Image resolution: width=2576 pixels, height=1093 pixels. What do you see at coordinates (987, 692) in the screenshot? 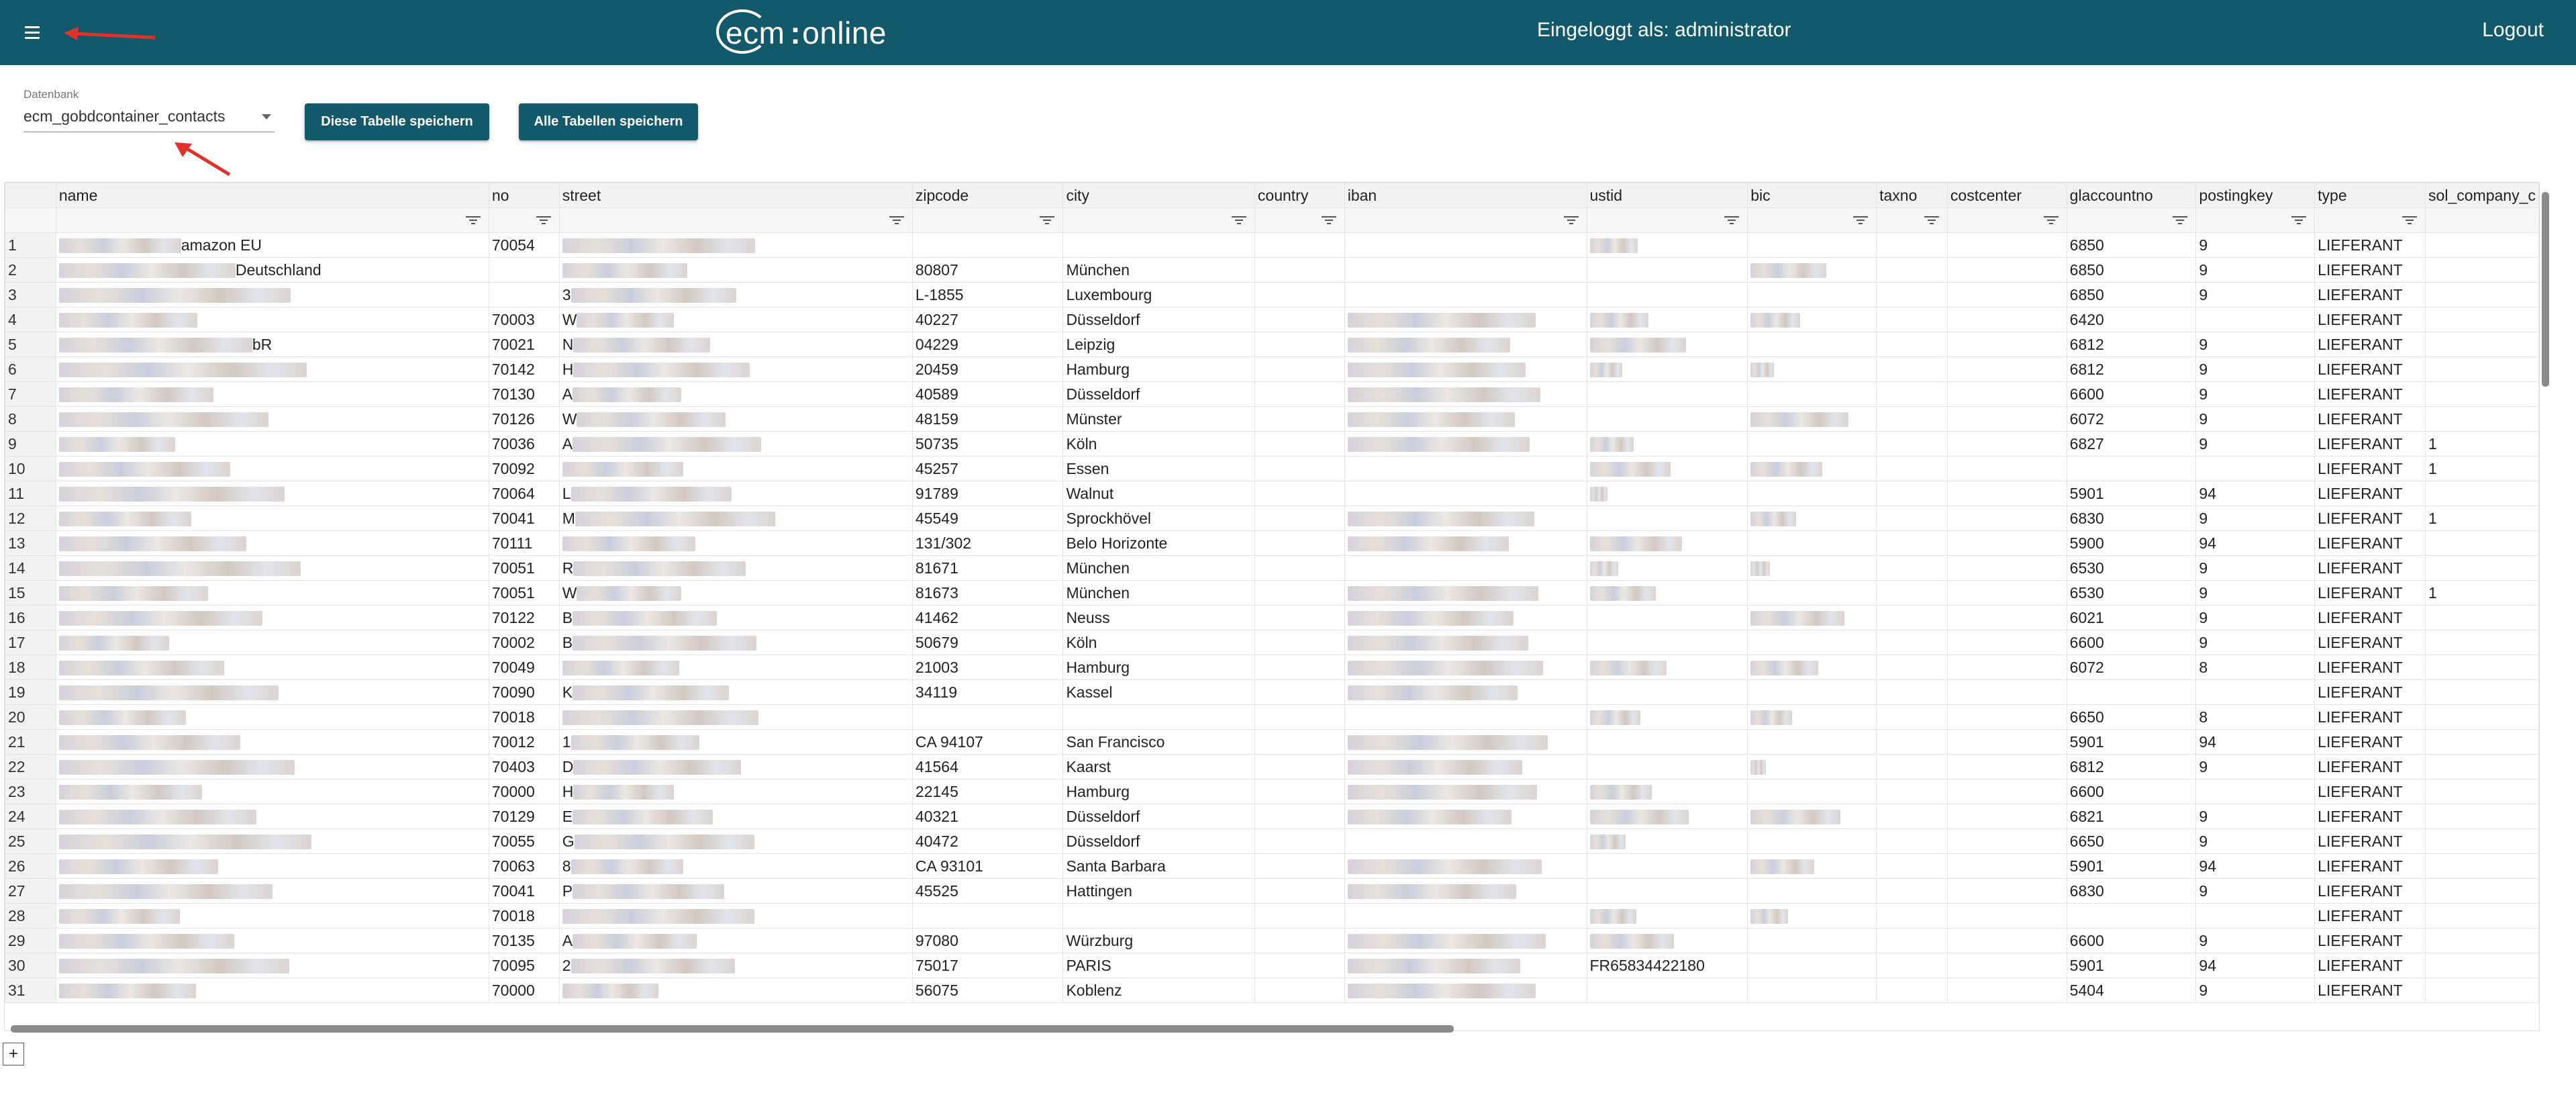
I see `cell-zipcode: 34119` at bounding box center [987, 692].